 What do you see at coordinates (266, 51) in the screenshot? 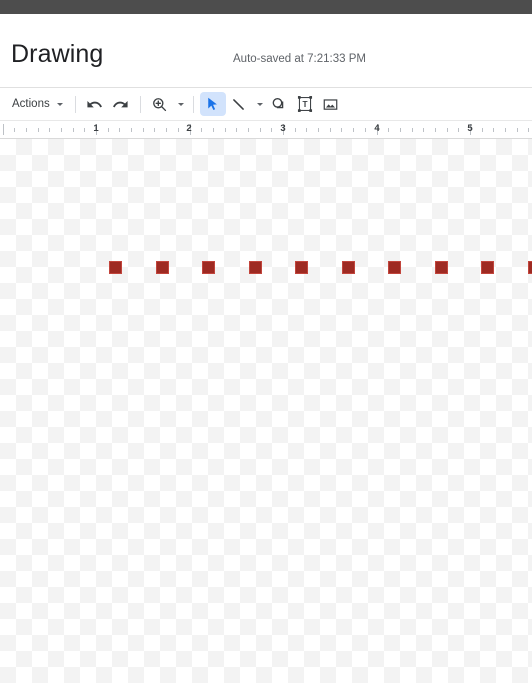
I see `app-header: Drawing Auto-saved at 7:21:33 PM` at bounding box center [266, 51].